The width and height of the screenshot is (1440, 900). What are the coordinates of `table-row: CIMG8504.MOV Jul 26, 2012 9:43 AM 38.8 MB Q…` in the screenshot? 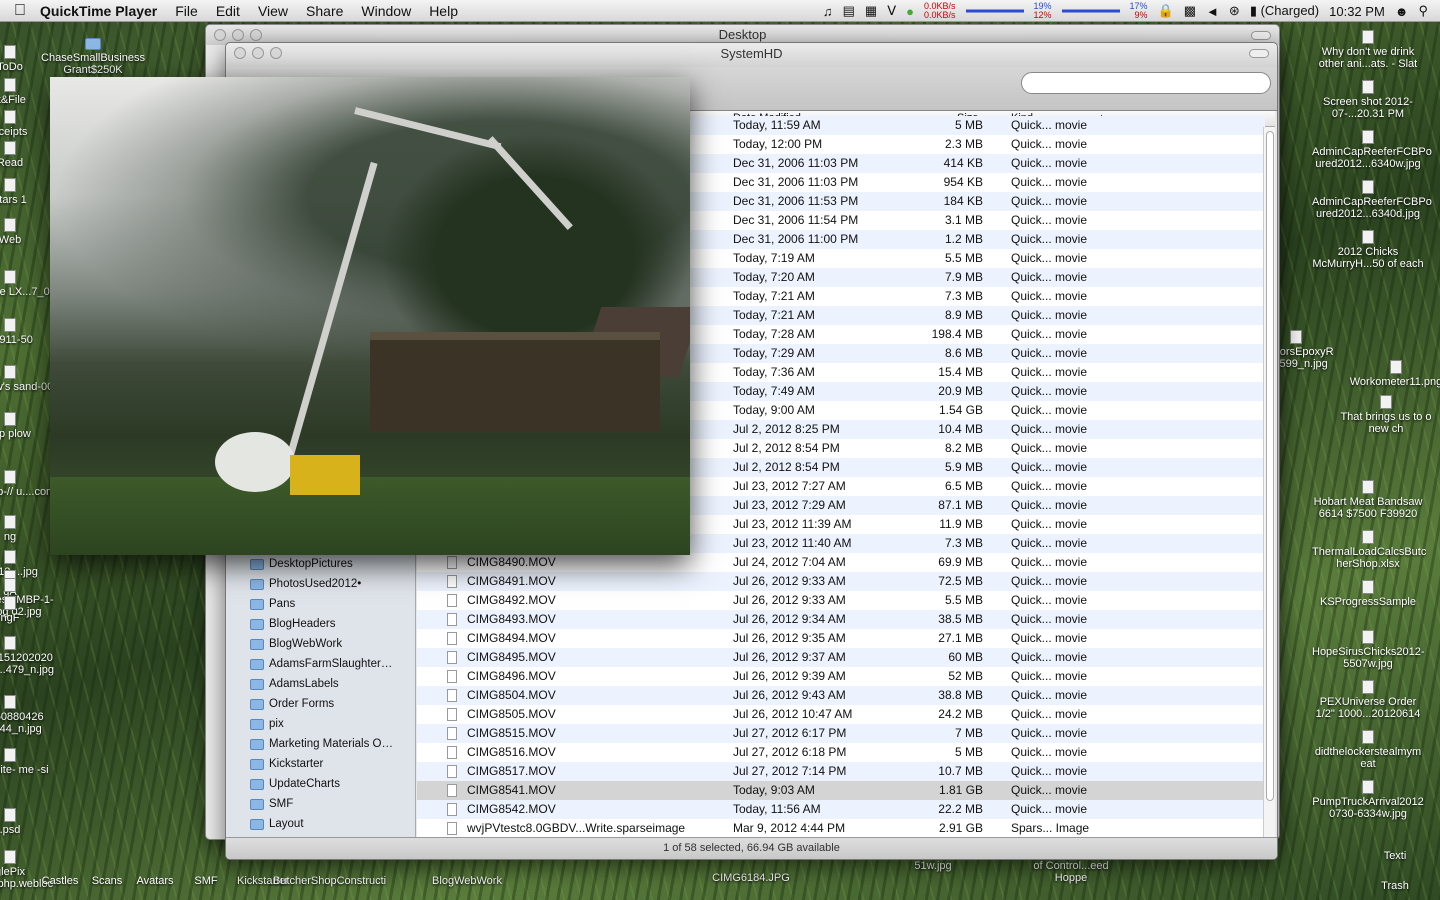 It's located at (841, 695).